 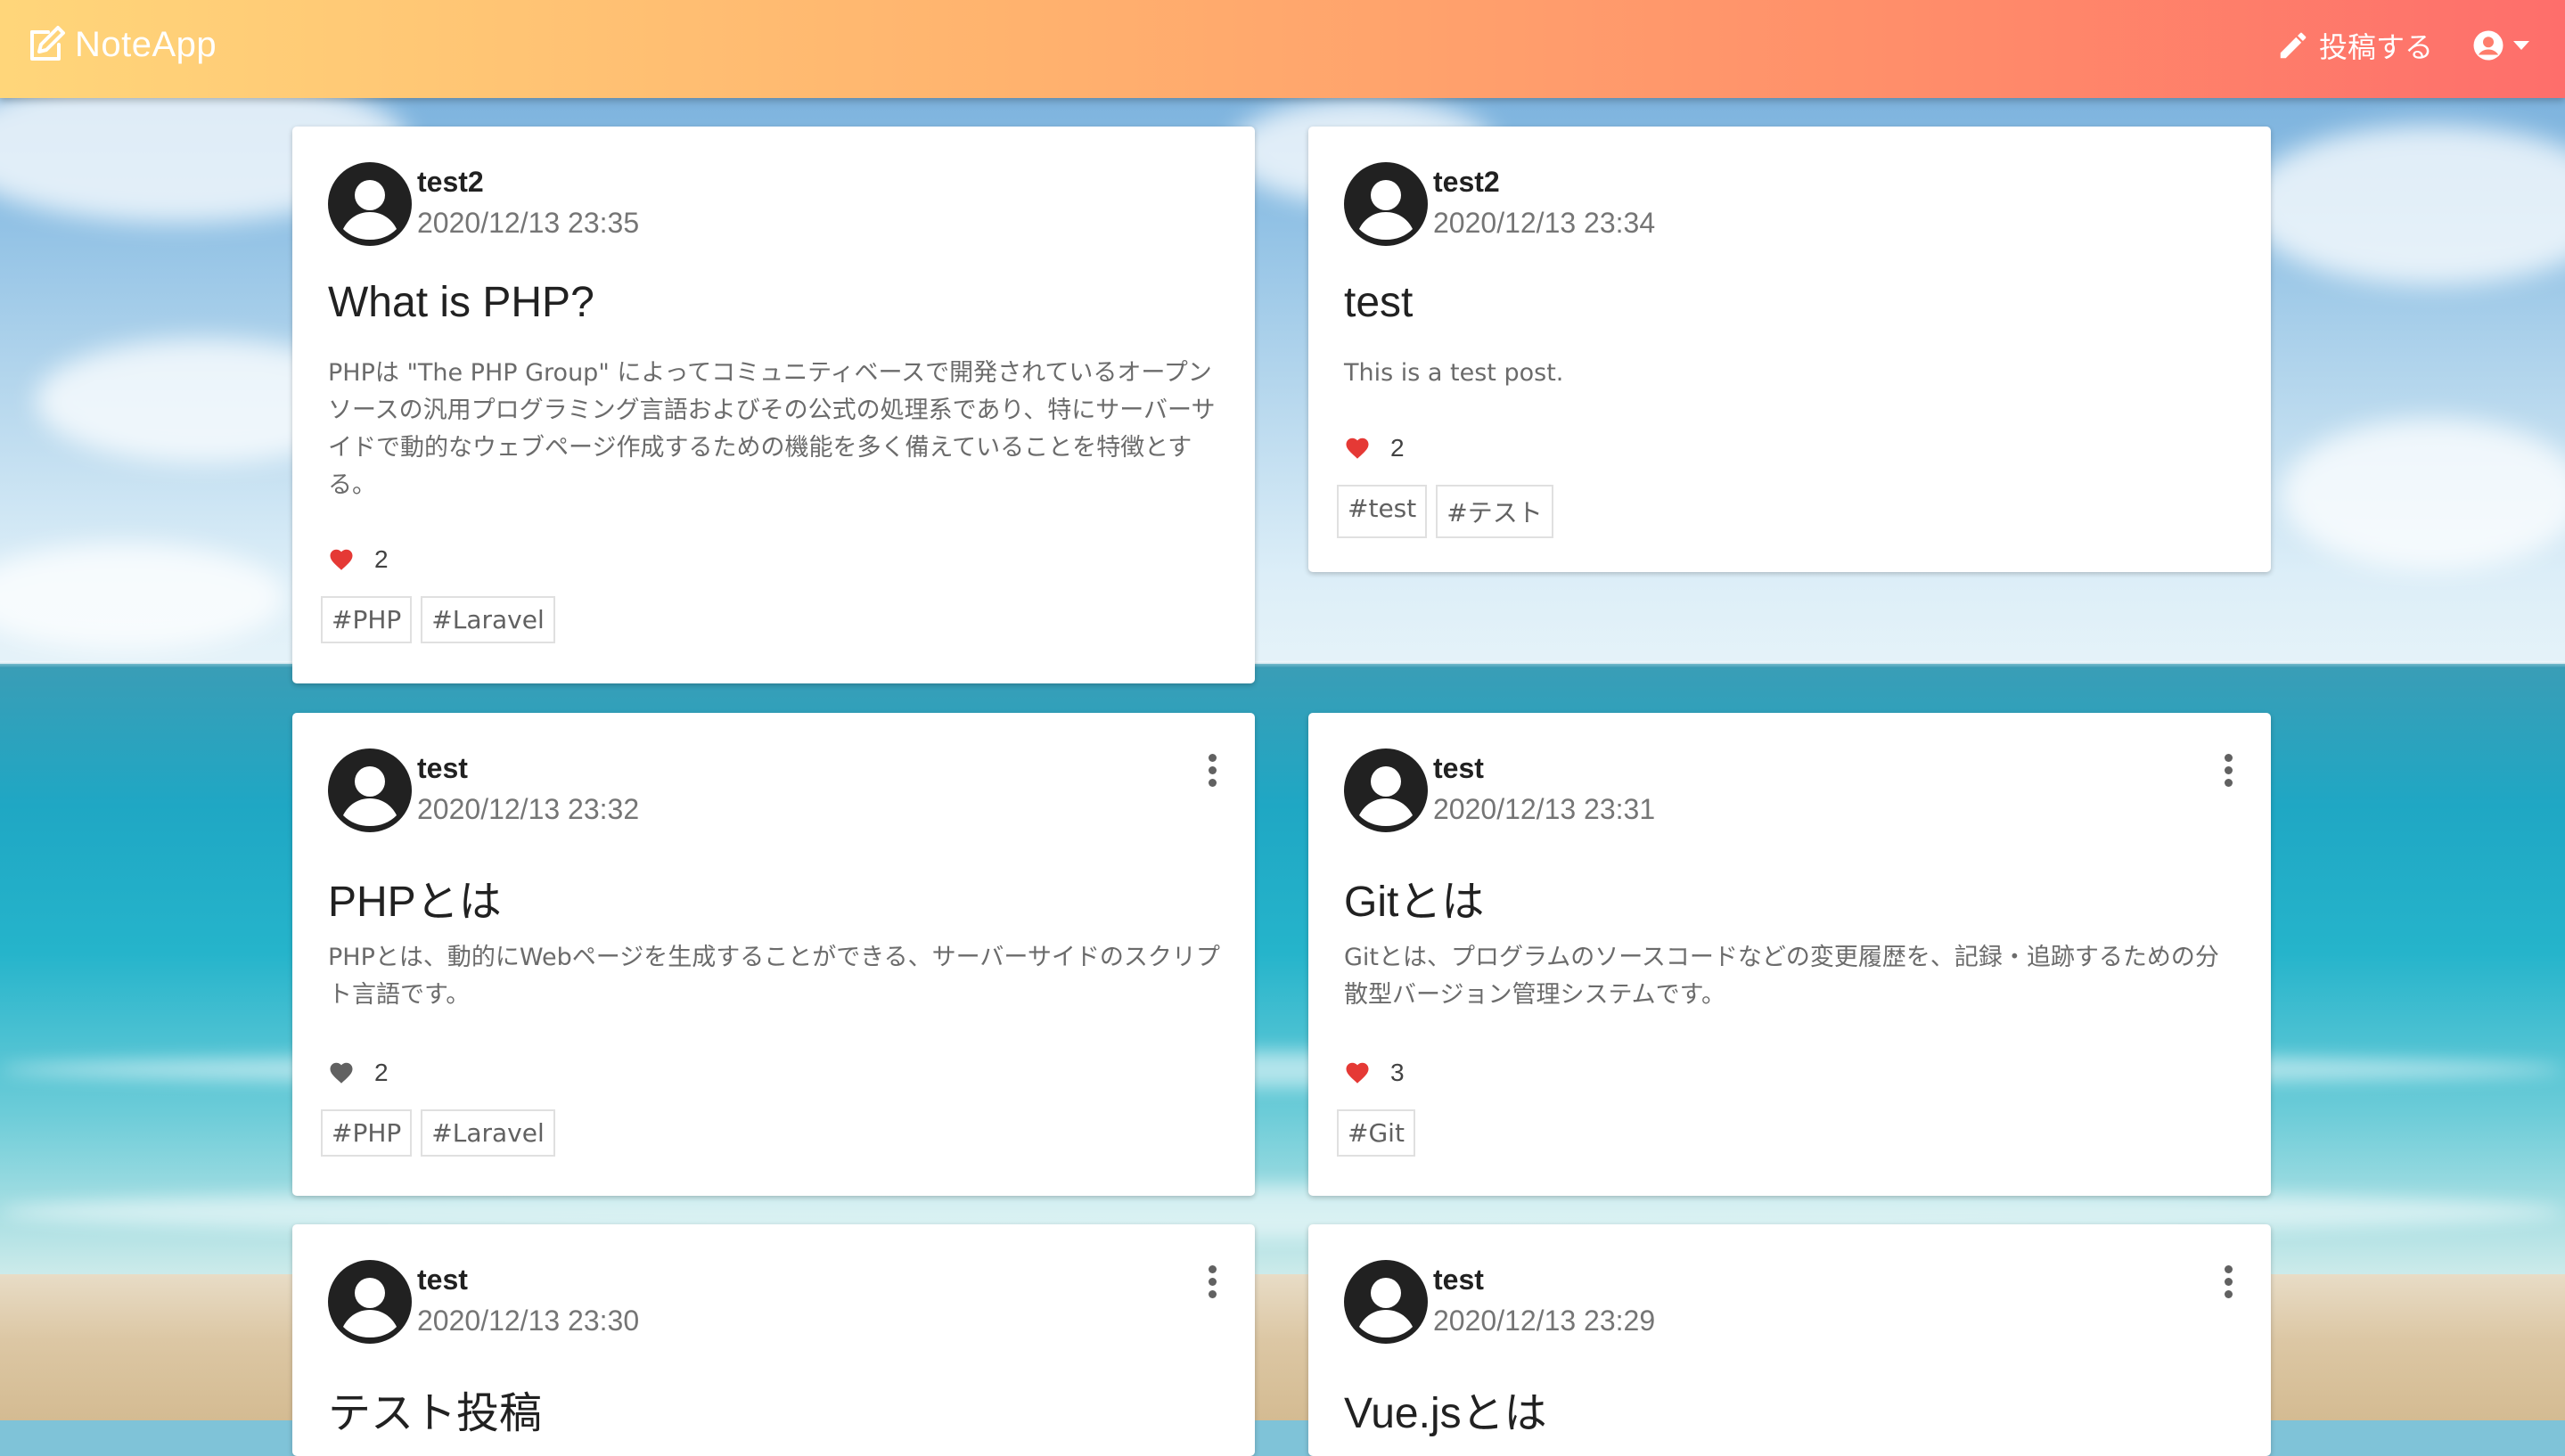 What do you see at coordinates (1382, 511) in the screenshot?
I see `tag-chip: #test` at bounding box center [1382, 511].